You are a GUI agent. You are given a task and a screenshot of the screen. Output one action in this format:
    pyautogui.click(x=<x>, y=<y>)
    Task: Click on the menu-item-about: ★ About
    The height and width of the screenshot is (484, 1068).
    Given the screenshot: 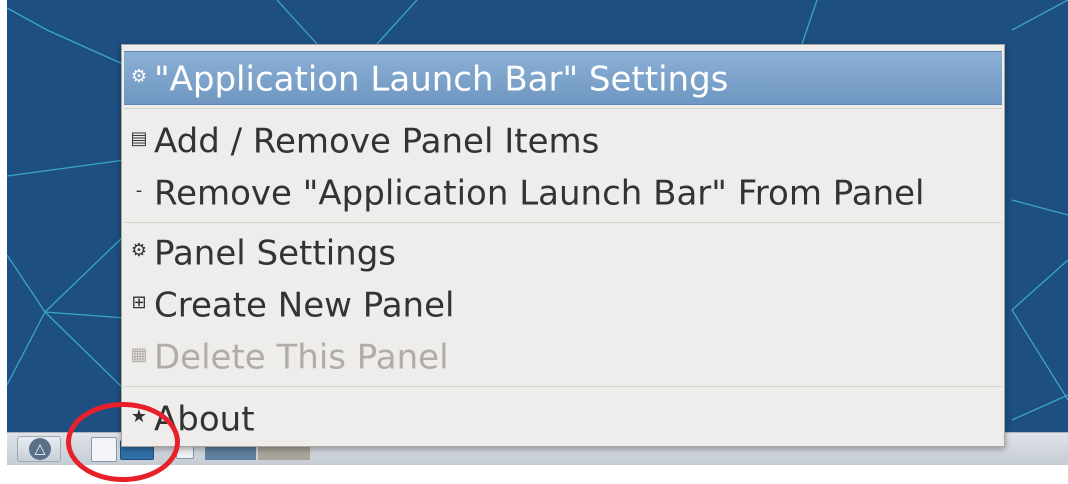 What is the action you would take?
    pyautogui.click(x=563, y=418)
    